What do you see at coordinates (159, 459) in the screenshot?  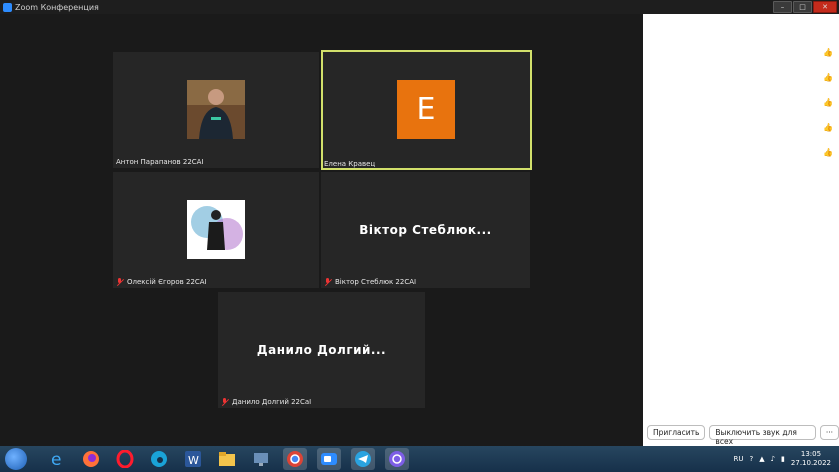 I see `edge-icon` at bounding box center [159, 459].